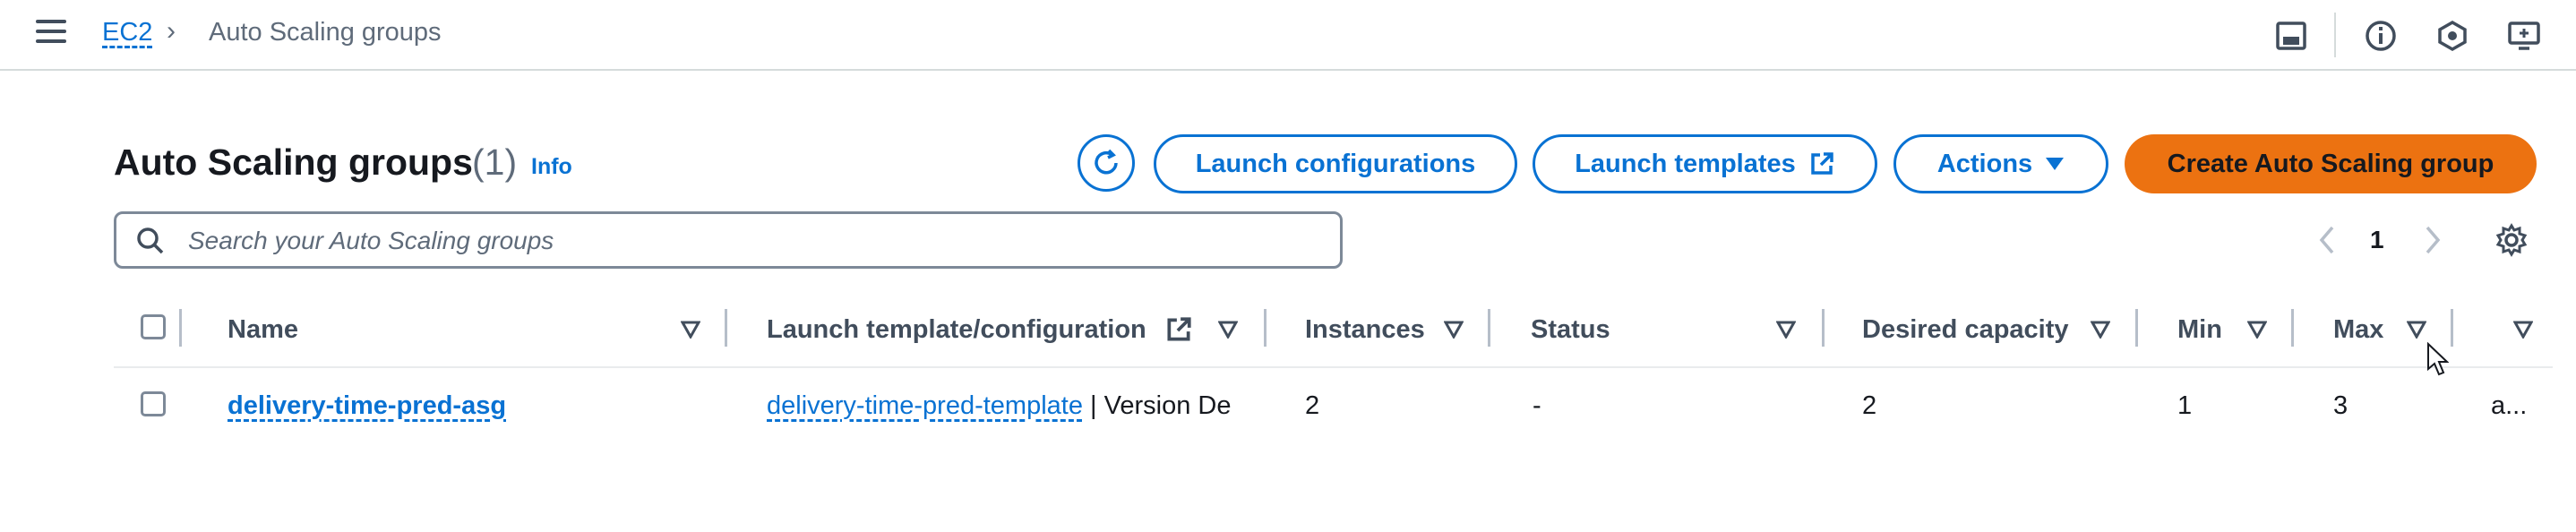  I want to click on header-row-divider, so click(1333, 367).